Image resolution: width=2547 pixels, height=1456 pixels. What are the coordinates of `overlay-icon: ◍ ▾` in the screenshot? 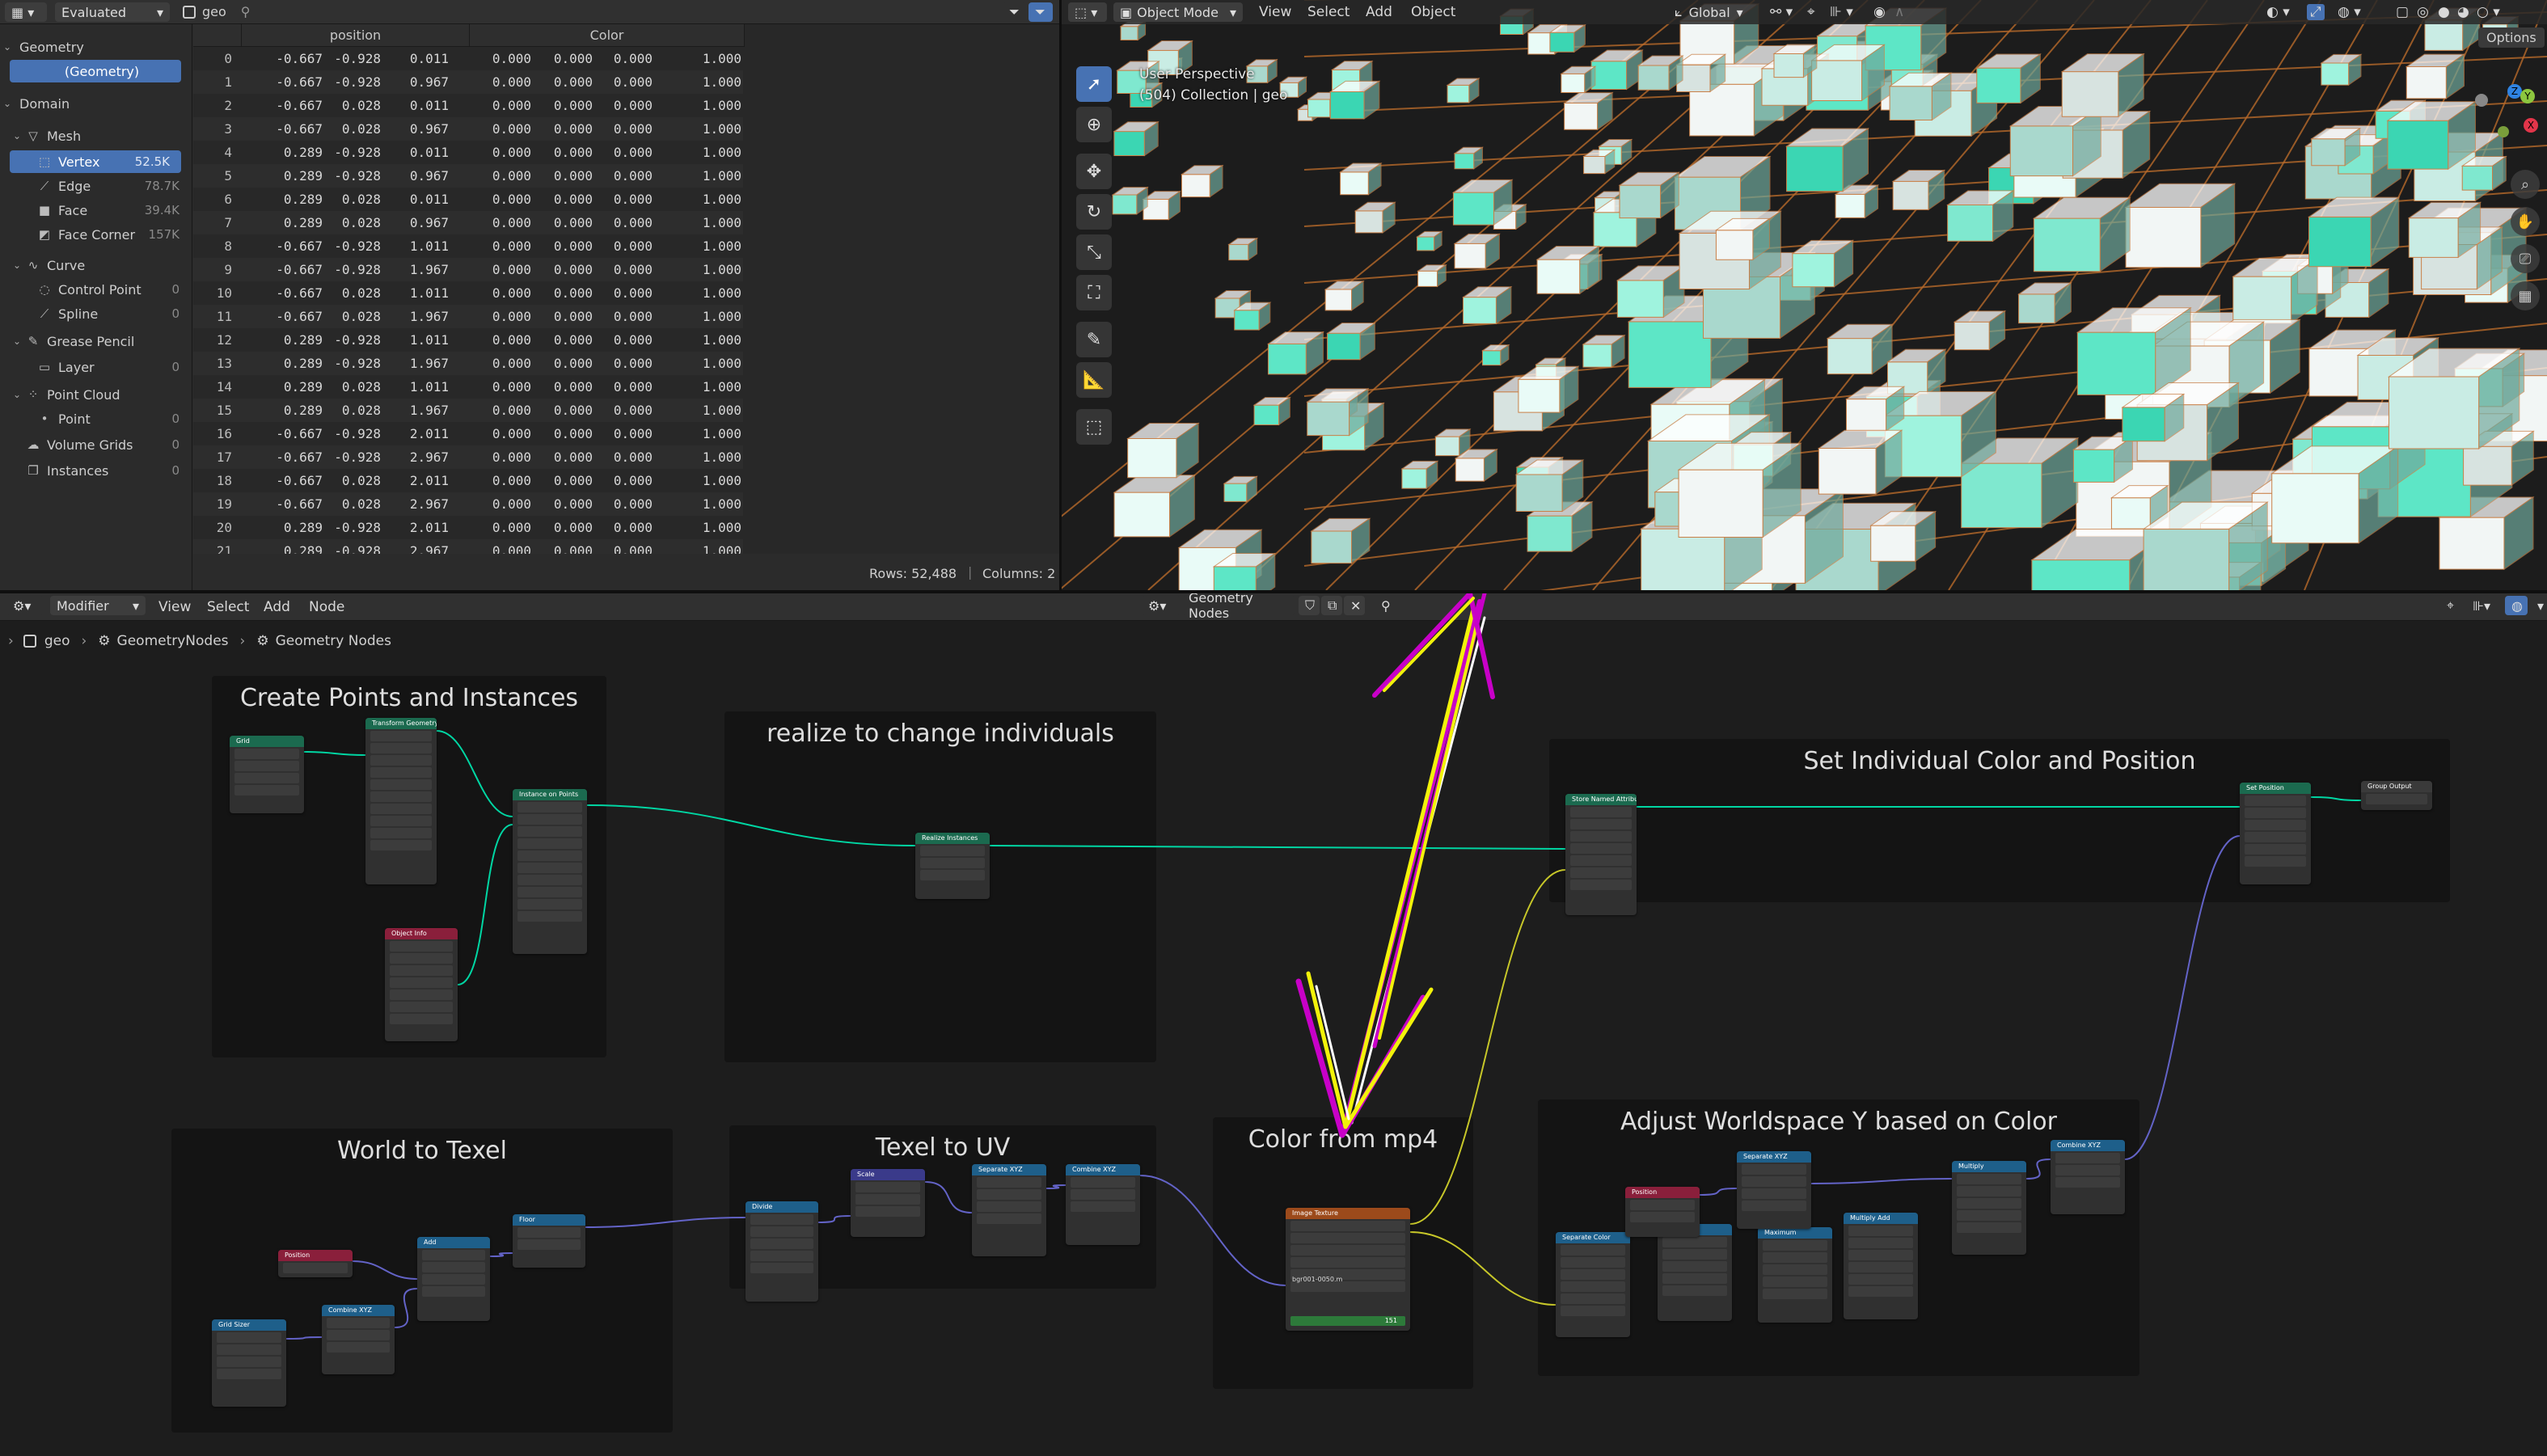 It's located at (2349, 12).